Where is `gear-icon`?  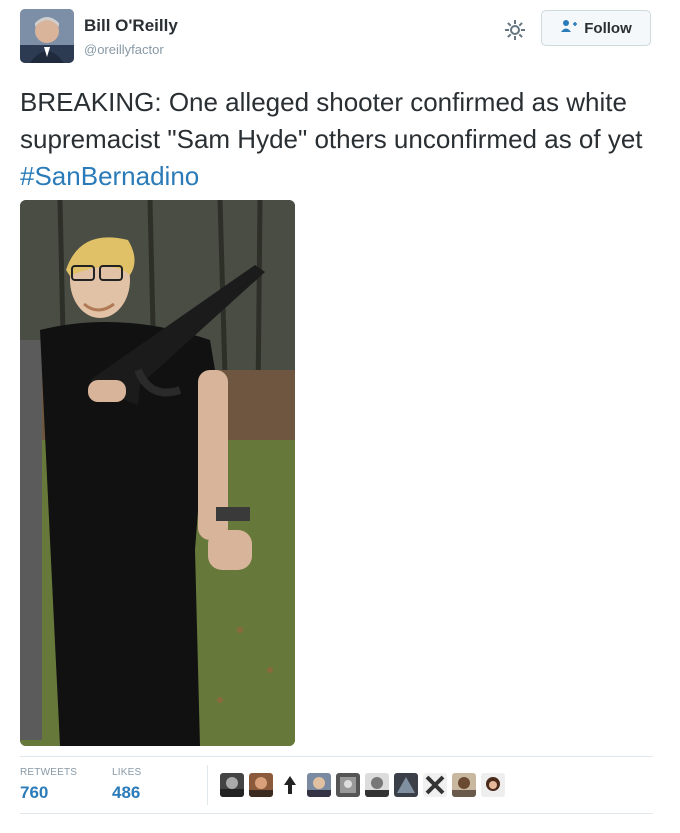
gear-icon is located at coordinates (515, 30).